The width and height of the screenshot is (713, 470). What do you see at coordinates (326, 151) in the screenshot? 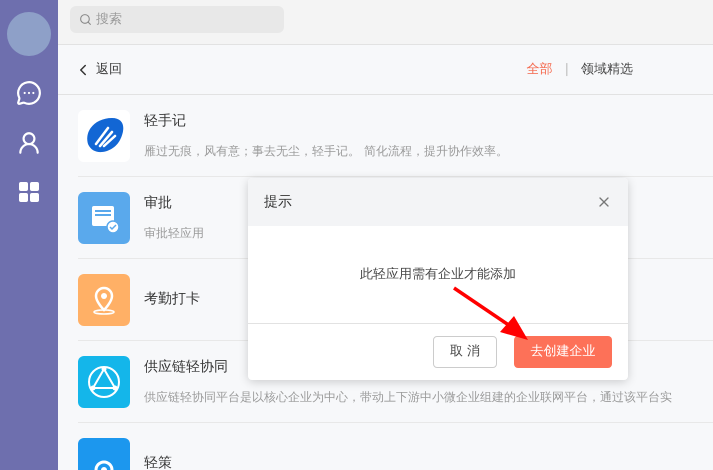
I see `app-description: 雁过无痕，风有意；事去无尘，轻手记。 简化流程，提升协作效率。` at bounding box center [326, 151].